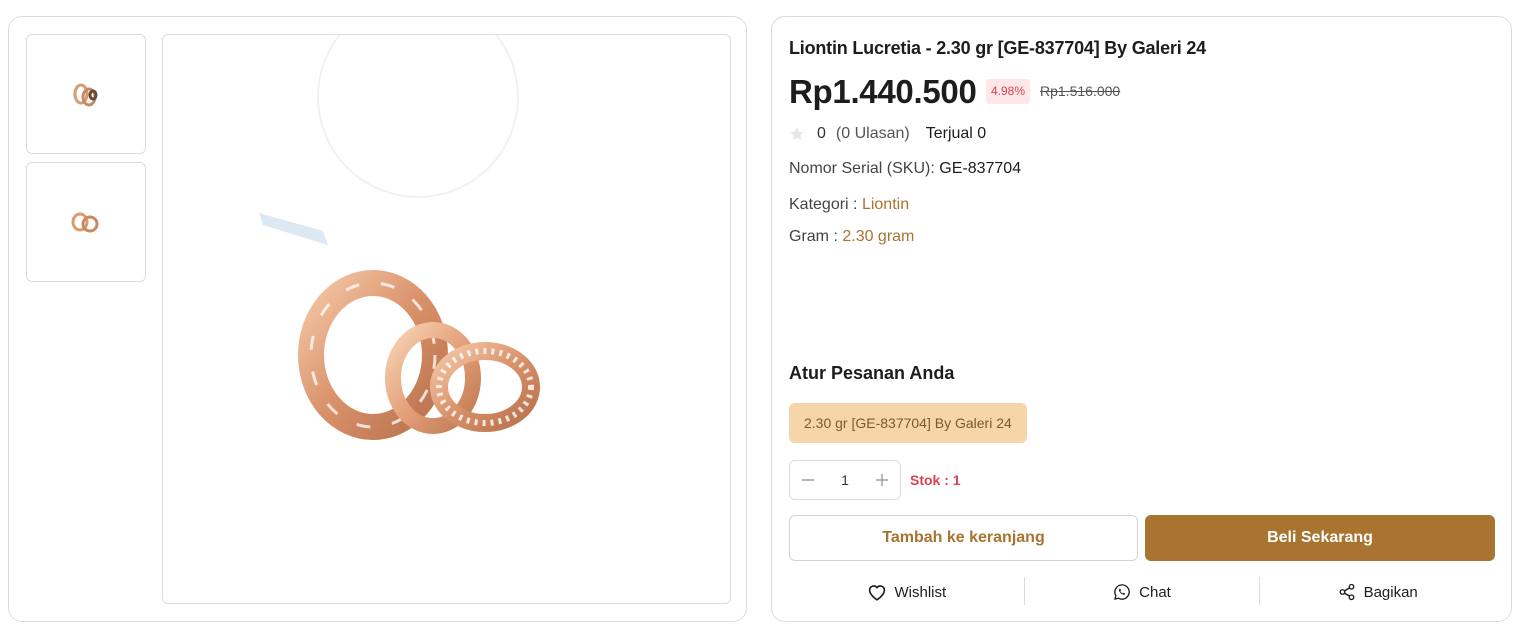  Describe the element at coordinates (813, 236) in the screenshot. I see `gram-label: Gram :` at that location.